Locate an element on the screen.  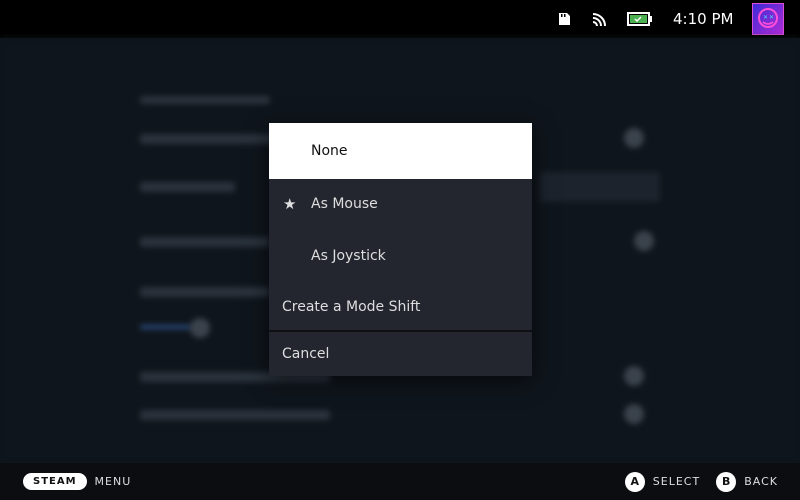
a-button-icon: A is located at coordinates (634, 481).